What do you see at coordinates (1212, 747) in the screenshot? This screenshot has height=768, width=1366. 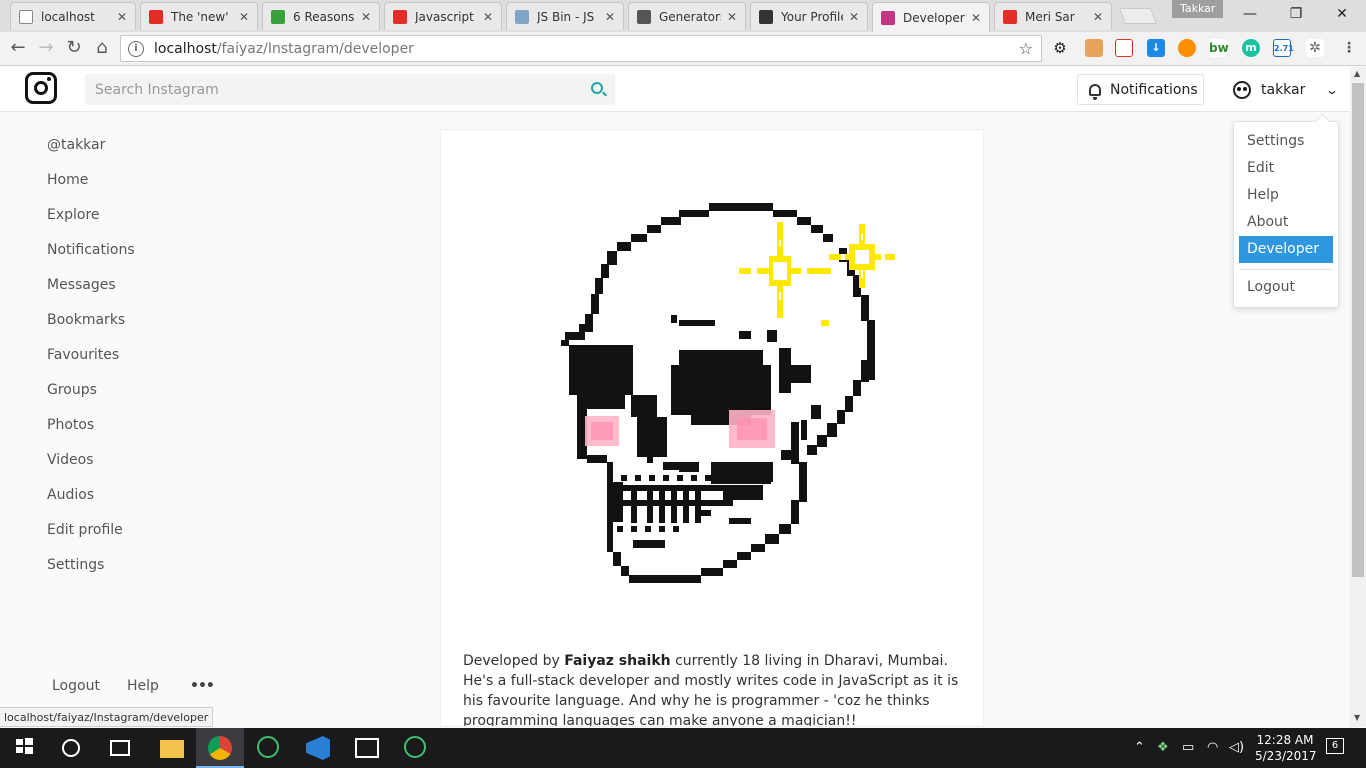 I see `wifi-icon: ◠` at bounding box center [1212, 747].